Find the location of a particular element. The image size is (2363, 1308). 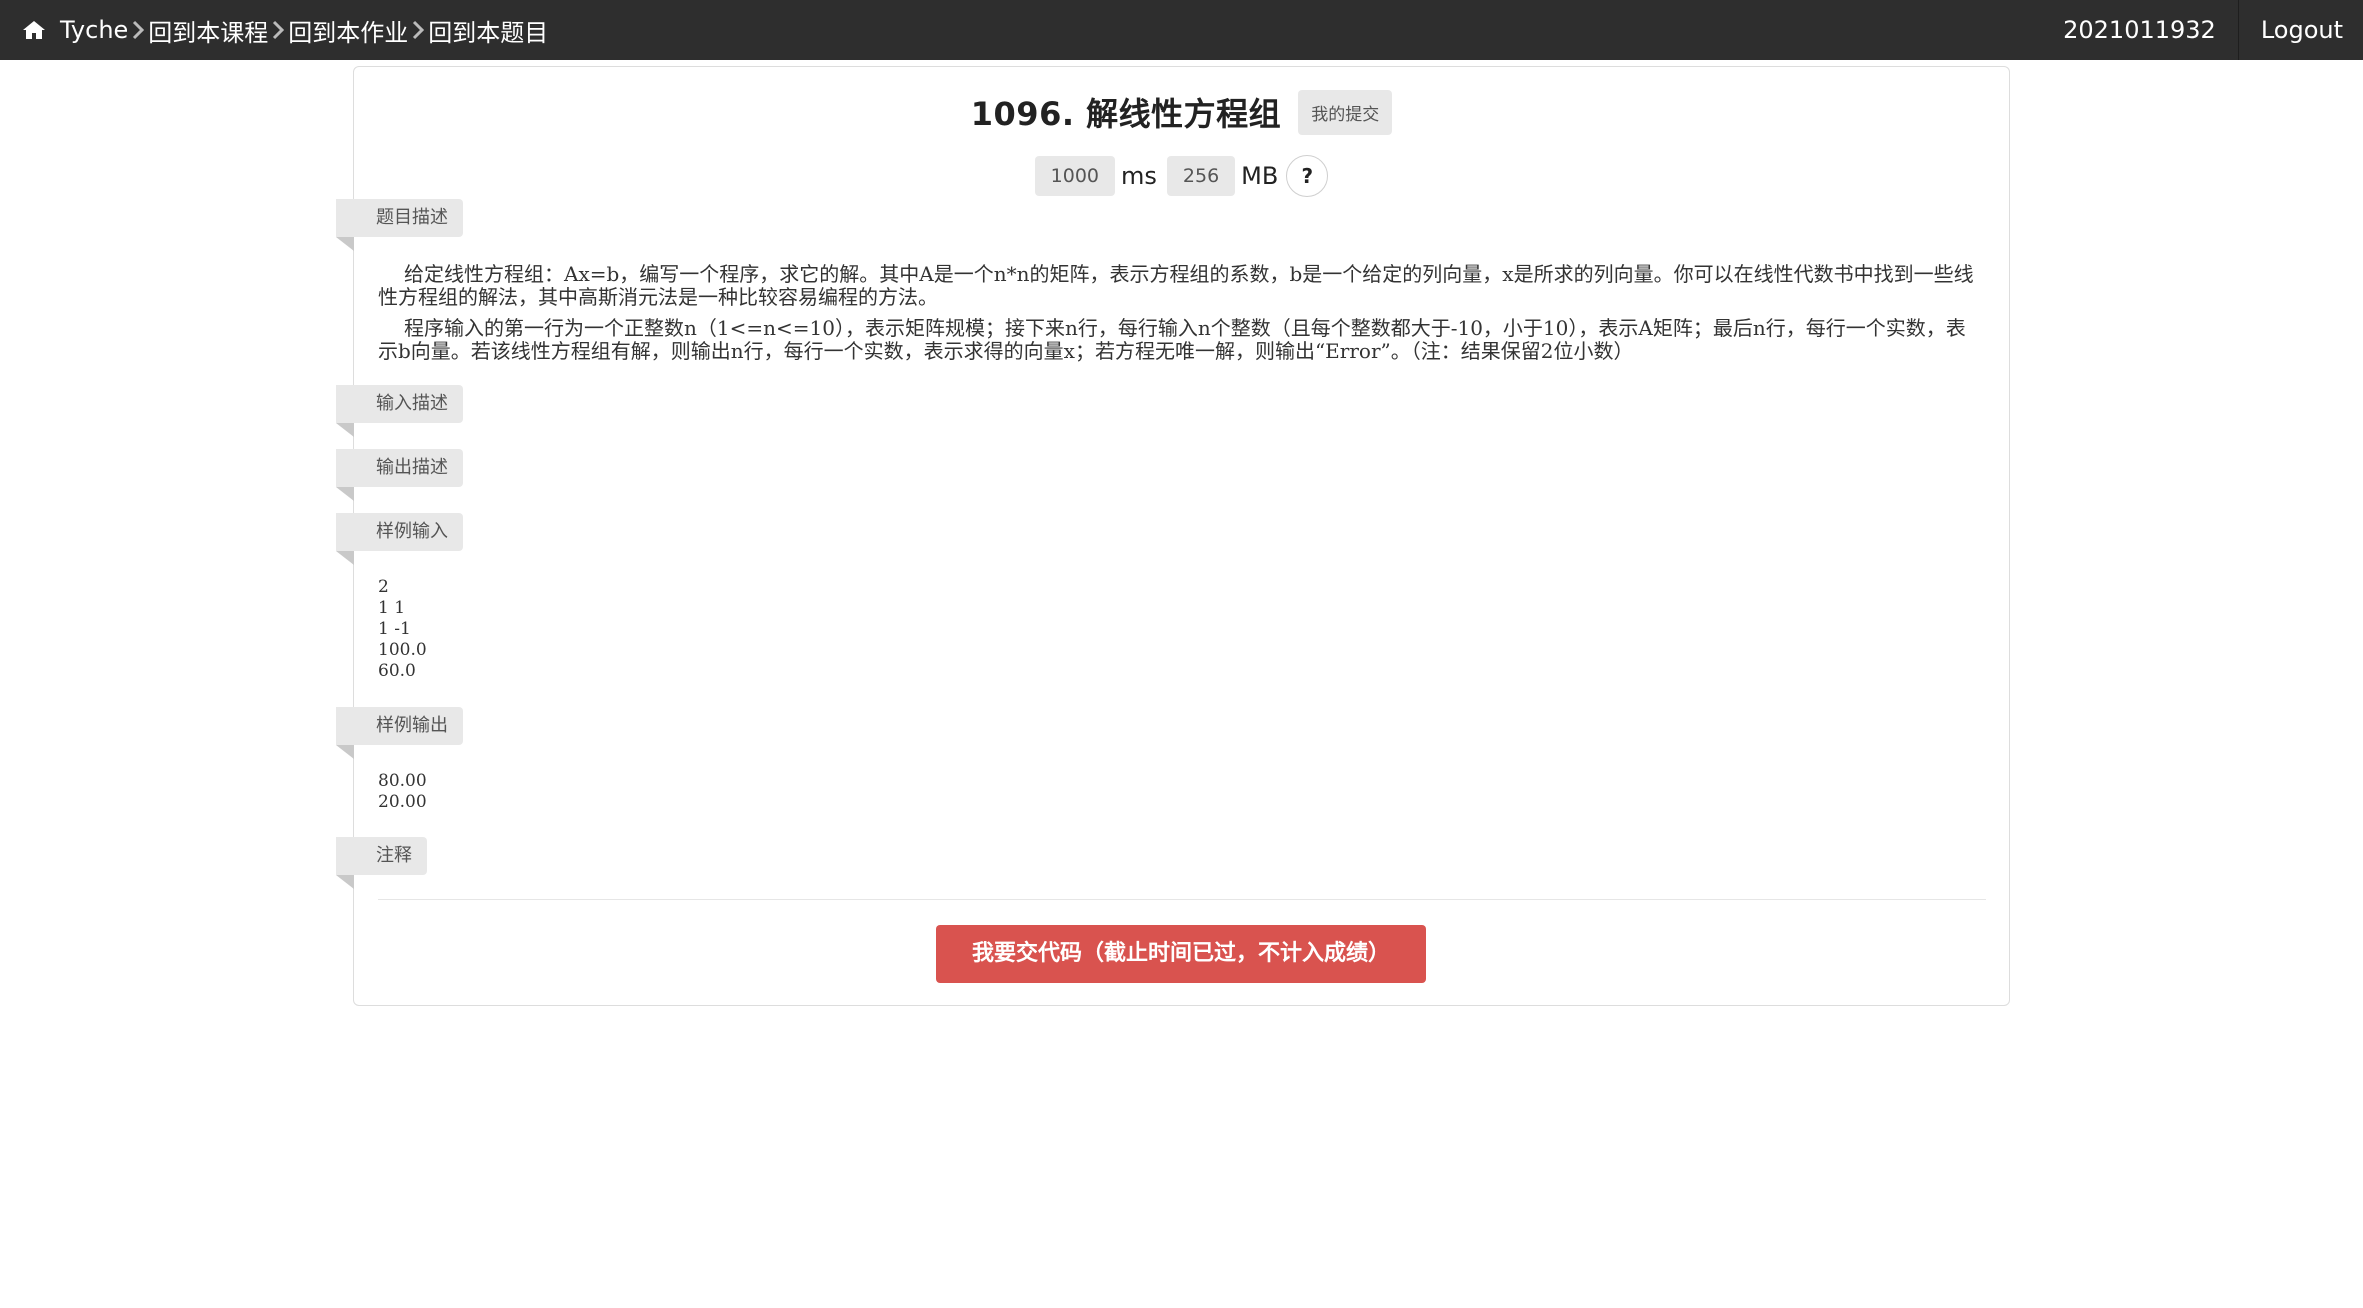

sample-output-label: 样例输出 is located at coordinates (399, 733).